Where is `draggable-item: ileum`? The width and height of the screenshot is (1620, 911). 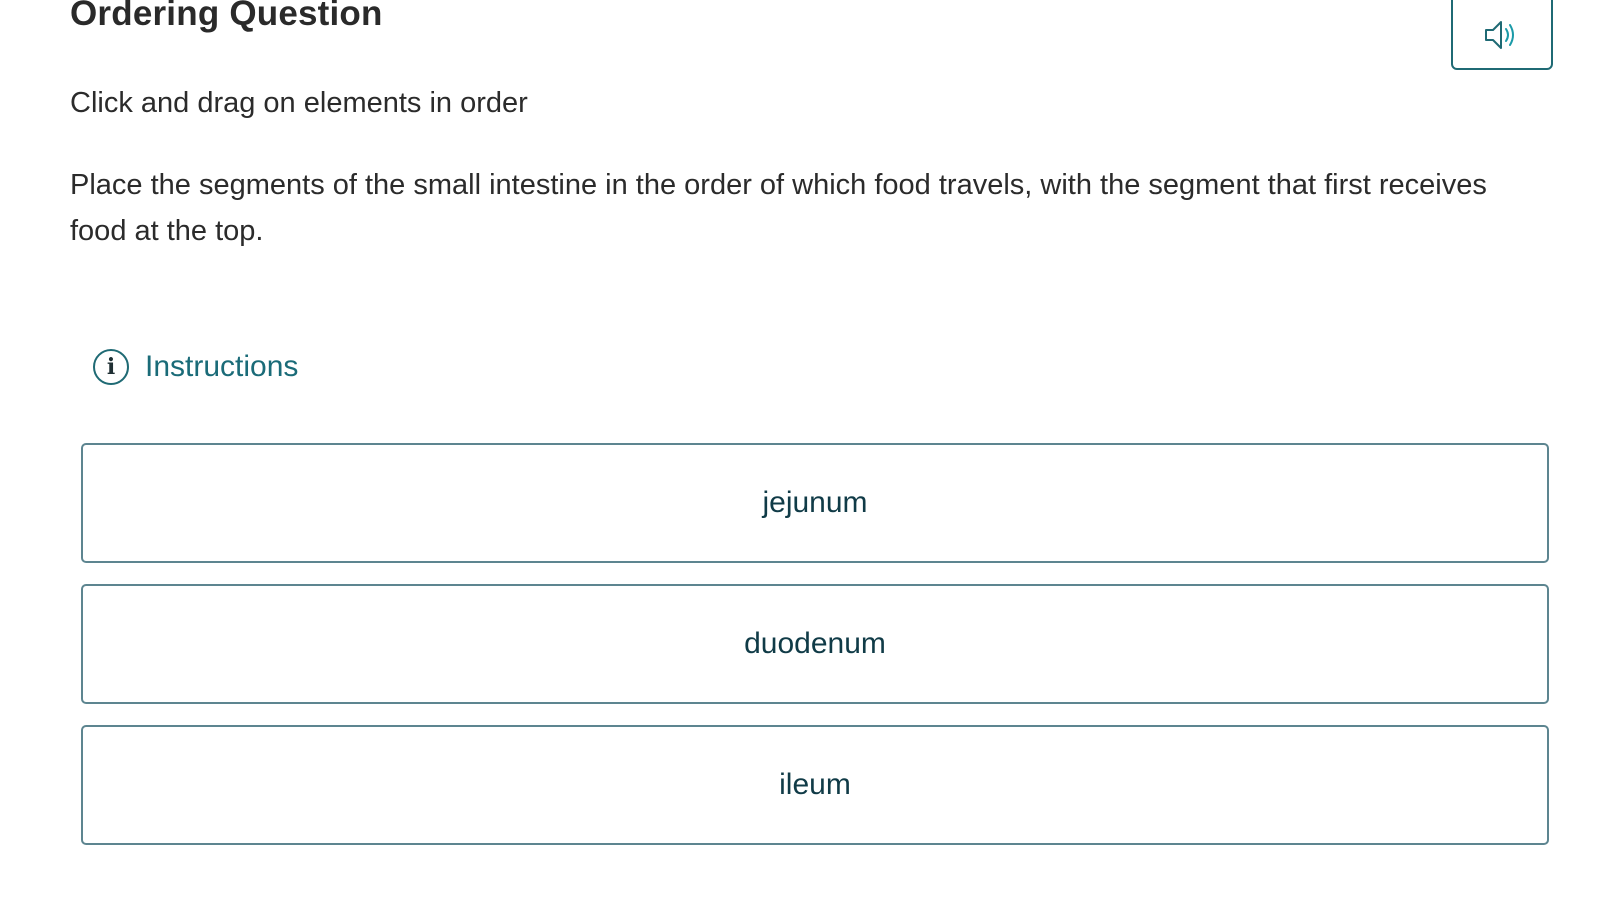 draggable-item: ileum is located at coordinates (815, 785).